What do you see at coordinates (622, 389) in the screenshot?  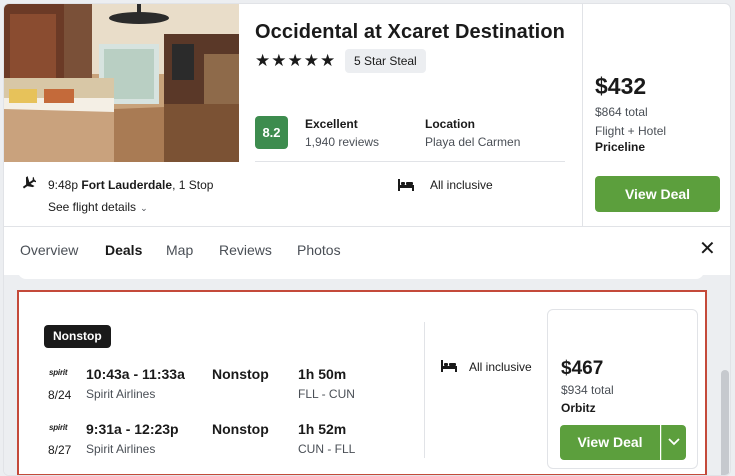 I see `deal-price-box: $467 $934 total Orbitz View Deal` at bounding box center [622, 389].